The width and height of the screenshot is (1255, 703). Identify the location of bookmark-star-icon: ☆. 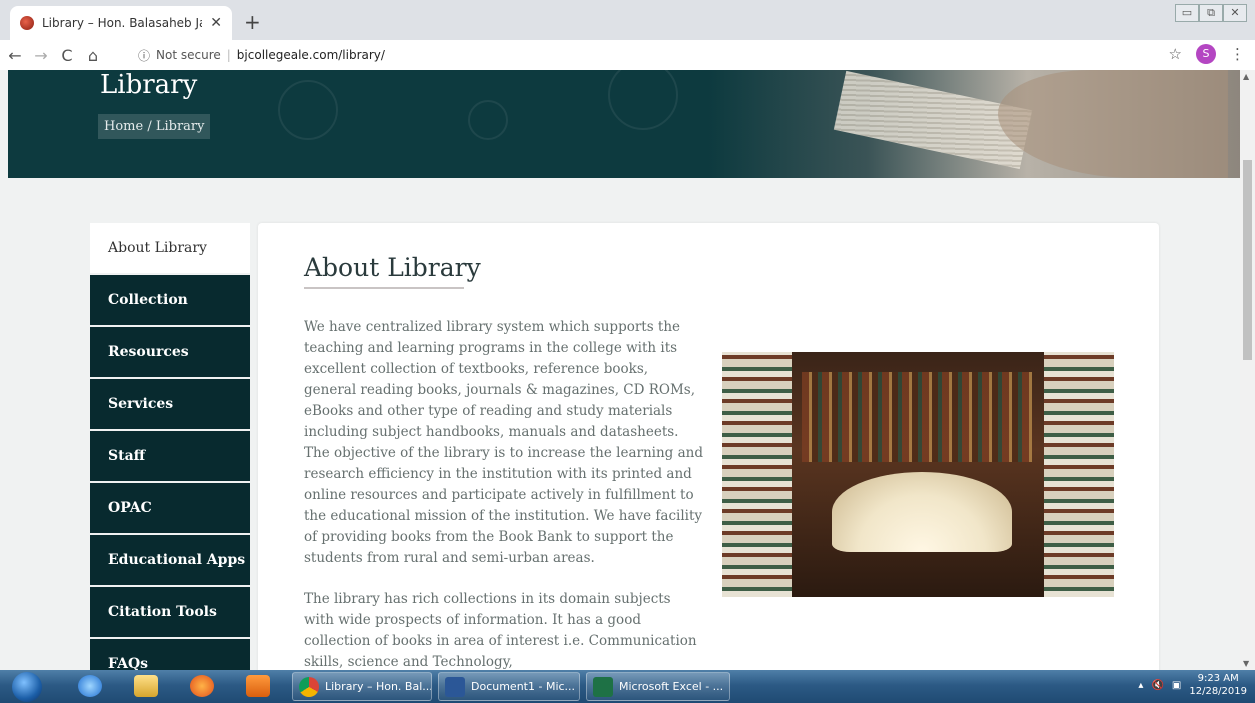
(1175, 54).